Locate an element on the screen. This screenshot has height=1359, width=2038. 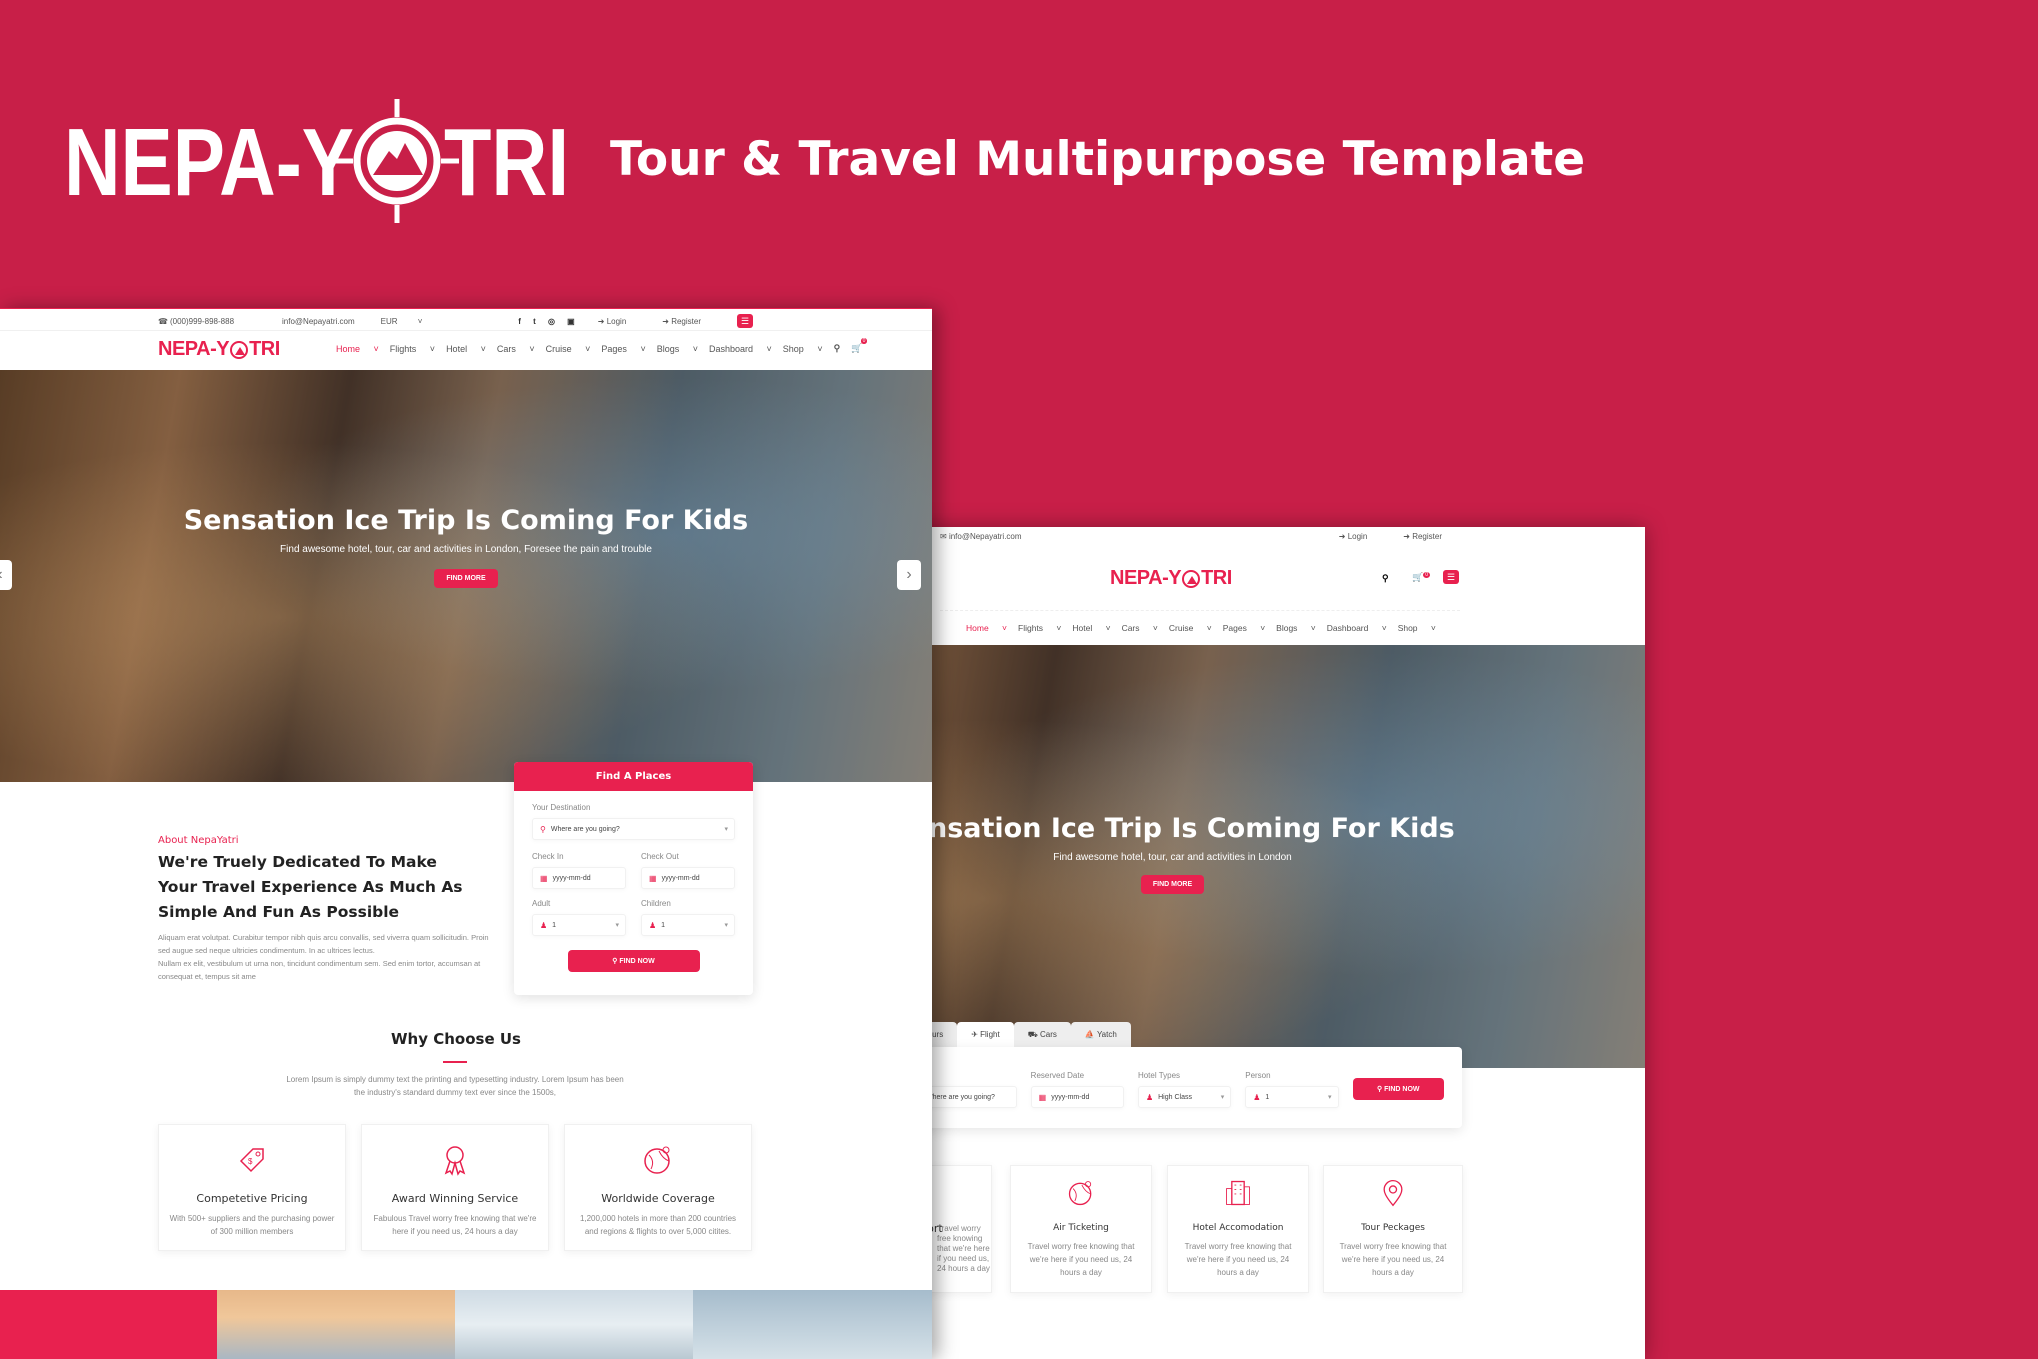
tab-cars: ⛟ Cars is located at coordinates (1042, 1035).